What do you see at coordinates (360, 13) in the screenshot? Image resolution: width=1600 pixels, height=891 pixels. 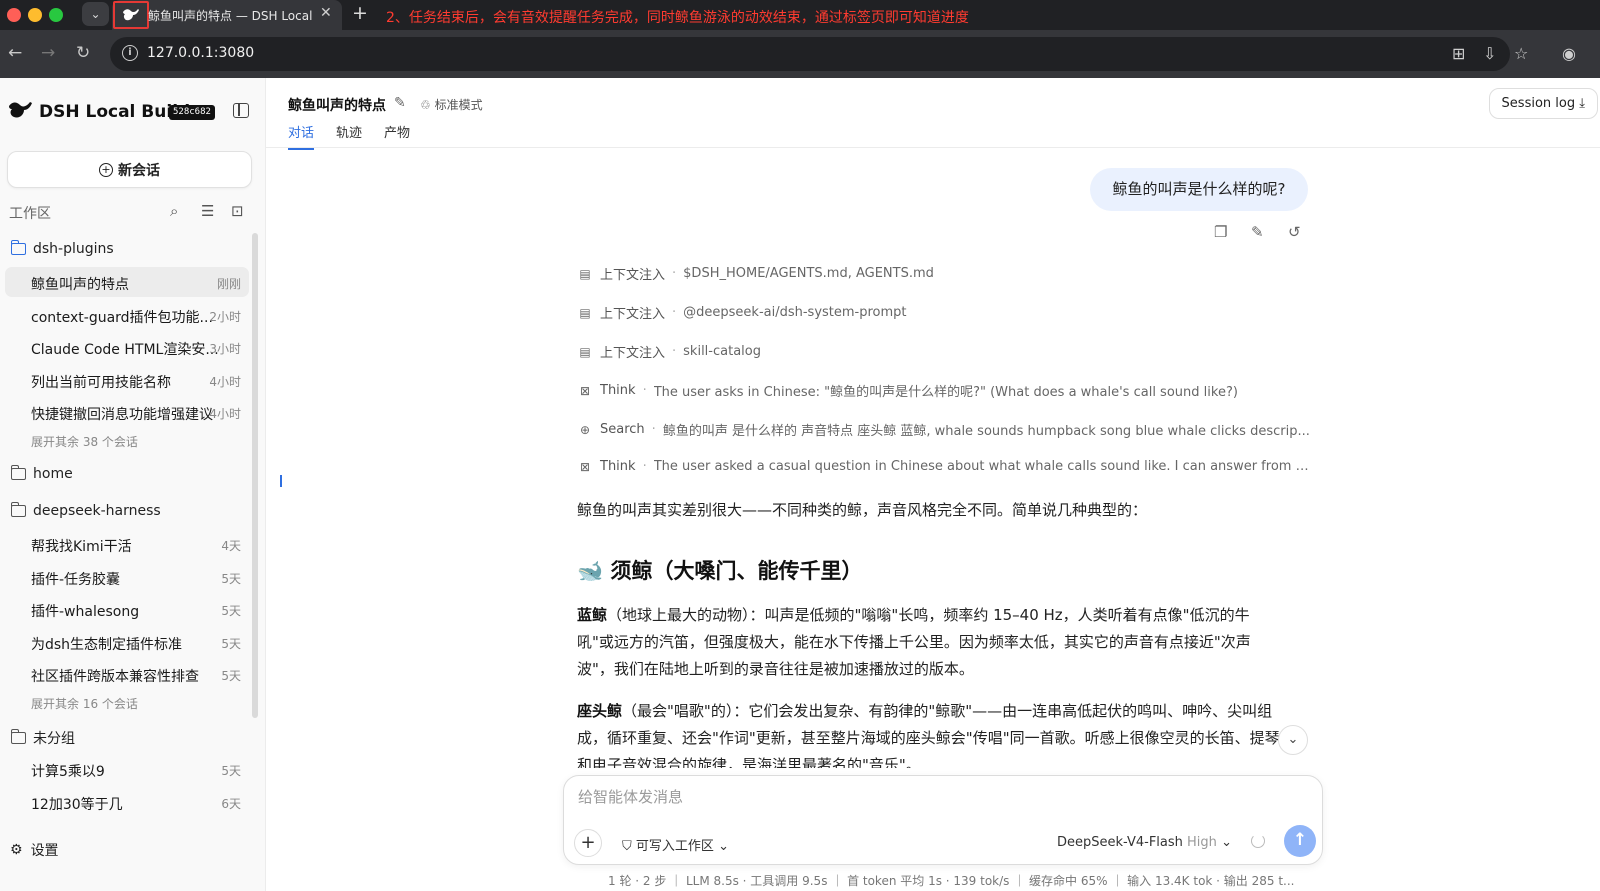 I see `new-tab-button: +` at bounding box center [360, 13].